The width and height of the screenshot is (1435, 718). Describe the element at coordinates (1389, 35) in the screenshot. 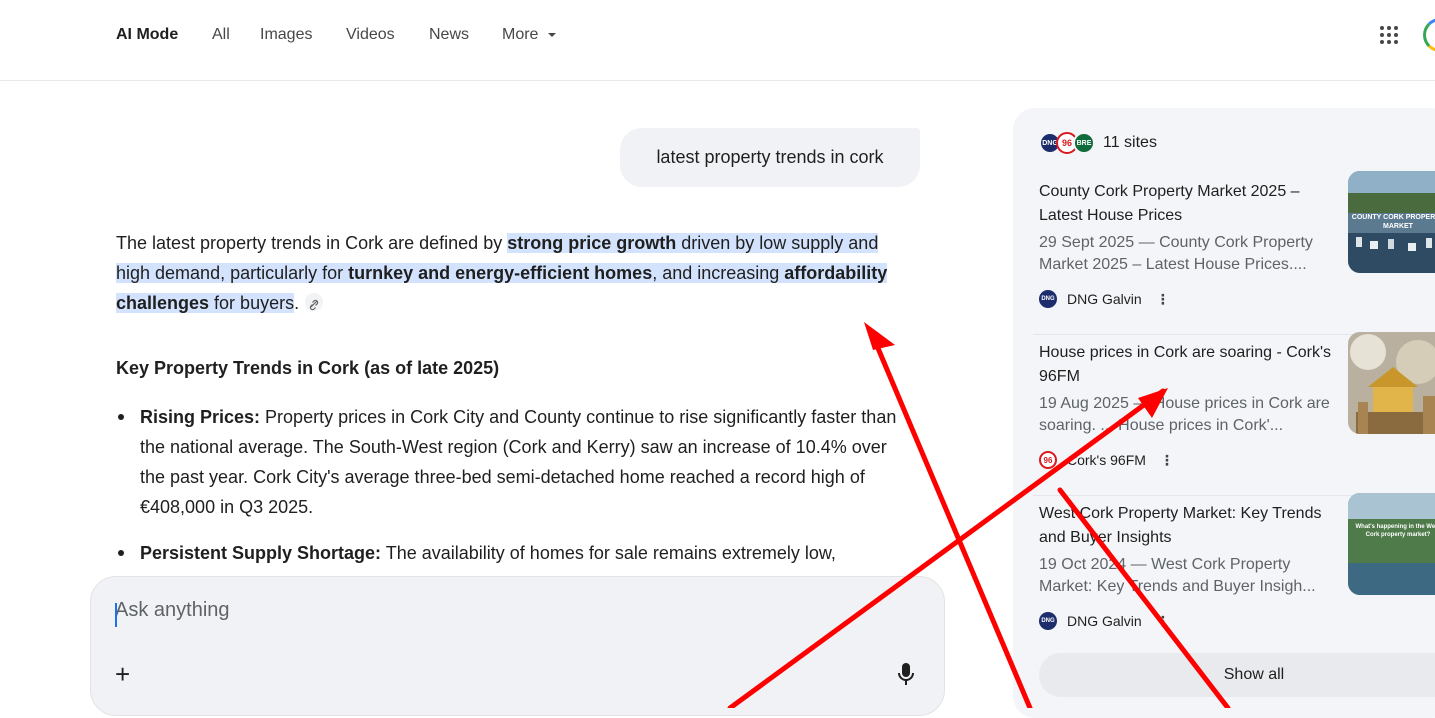

I see `apps-grid-icon` at that location.